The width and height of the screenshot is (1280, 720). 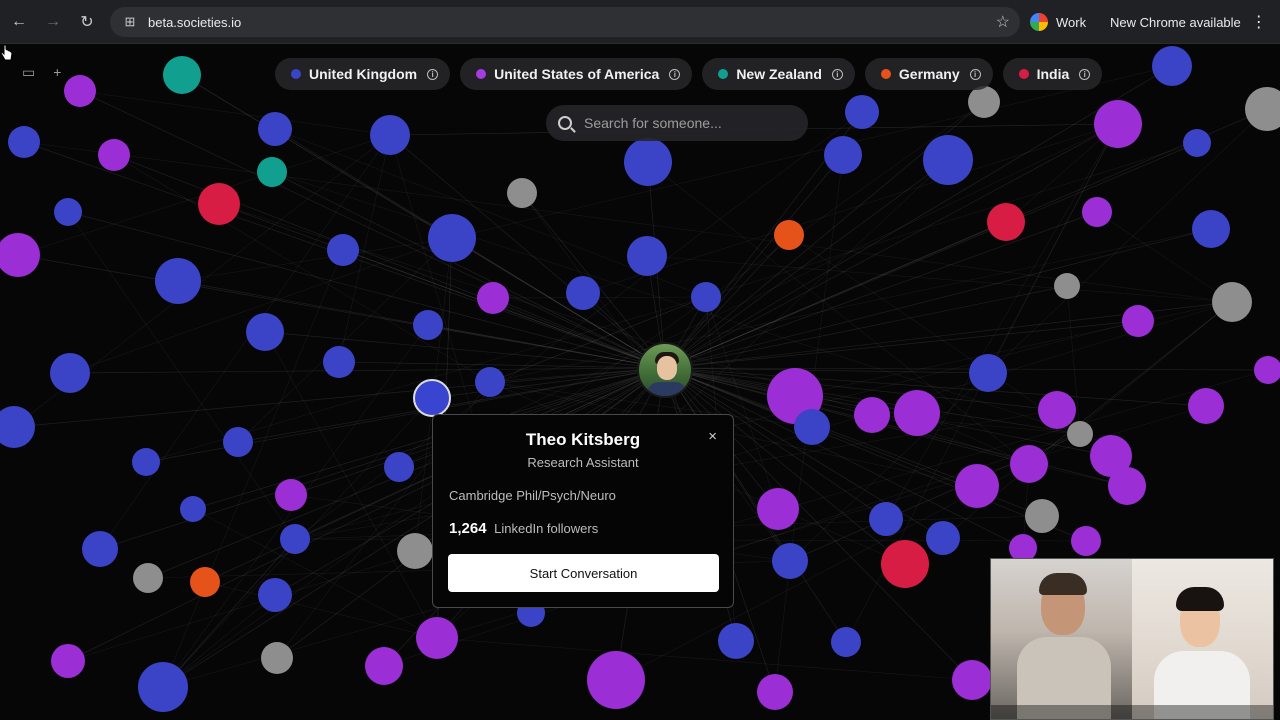 I want to click on forward-icon: →, so click(x=53, y=22).